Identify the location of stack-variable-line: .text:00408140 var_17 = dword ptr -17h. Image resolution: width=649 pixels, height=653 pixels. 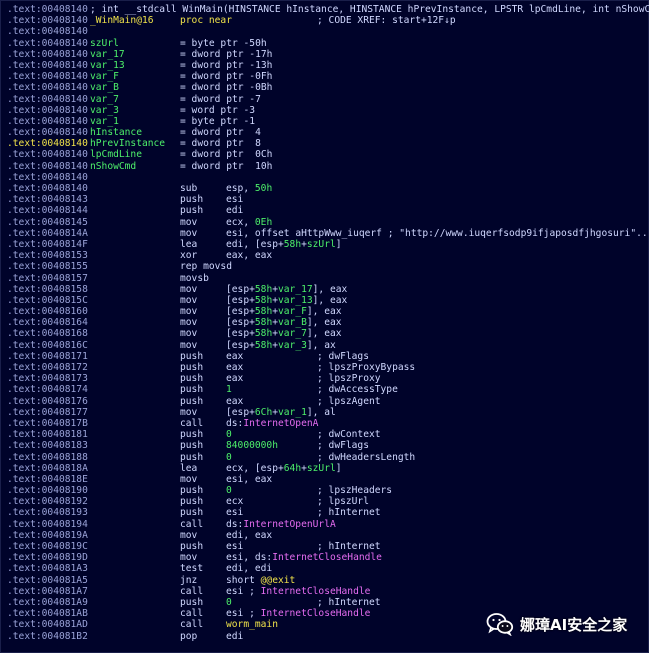
(324, 54).